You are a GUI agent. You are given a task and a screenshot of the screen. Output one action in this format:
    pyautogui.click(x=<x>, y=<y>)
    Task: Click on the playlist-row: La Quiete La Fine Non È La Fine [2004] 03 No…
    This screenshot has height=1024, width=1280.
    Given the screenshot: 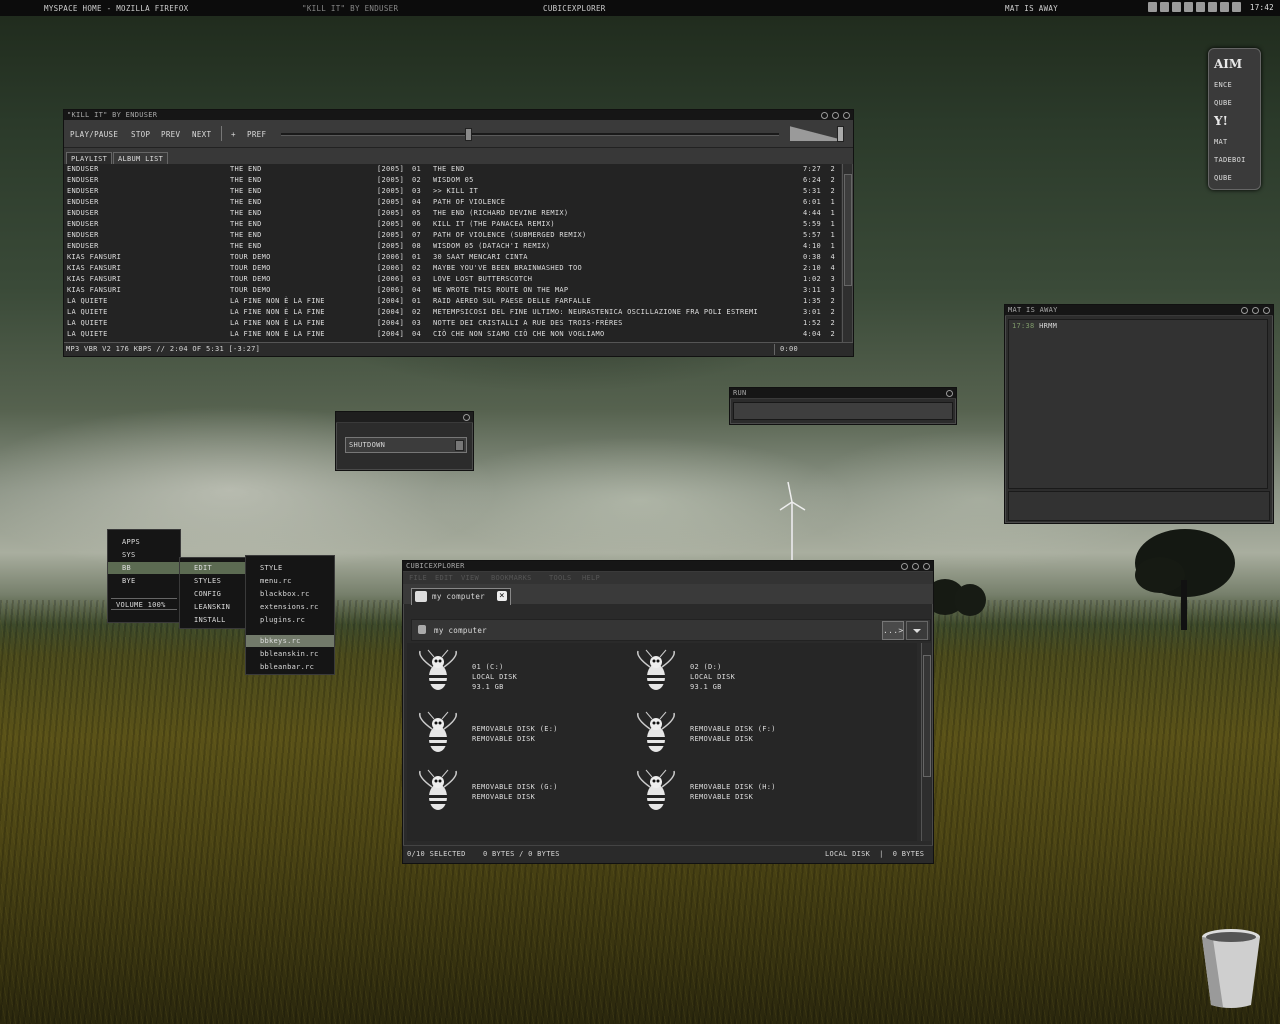 What is the action you would take?
    pyautogui.click(x=452, y=323)
    